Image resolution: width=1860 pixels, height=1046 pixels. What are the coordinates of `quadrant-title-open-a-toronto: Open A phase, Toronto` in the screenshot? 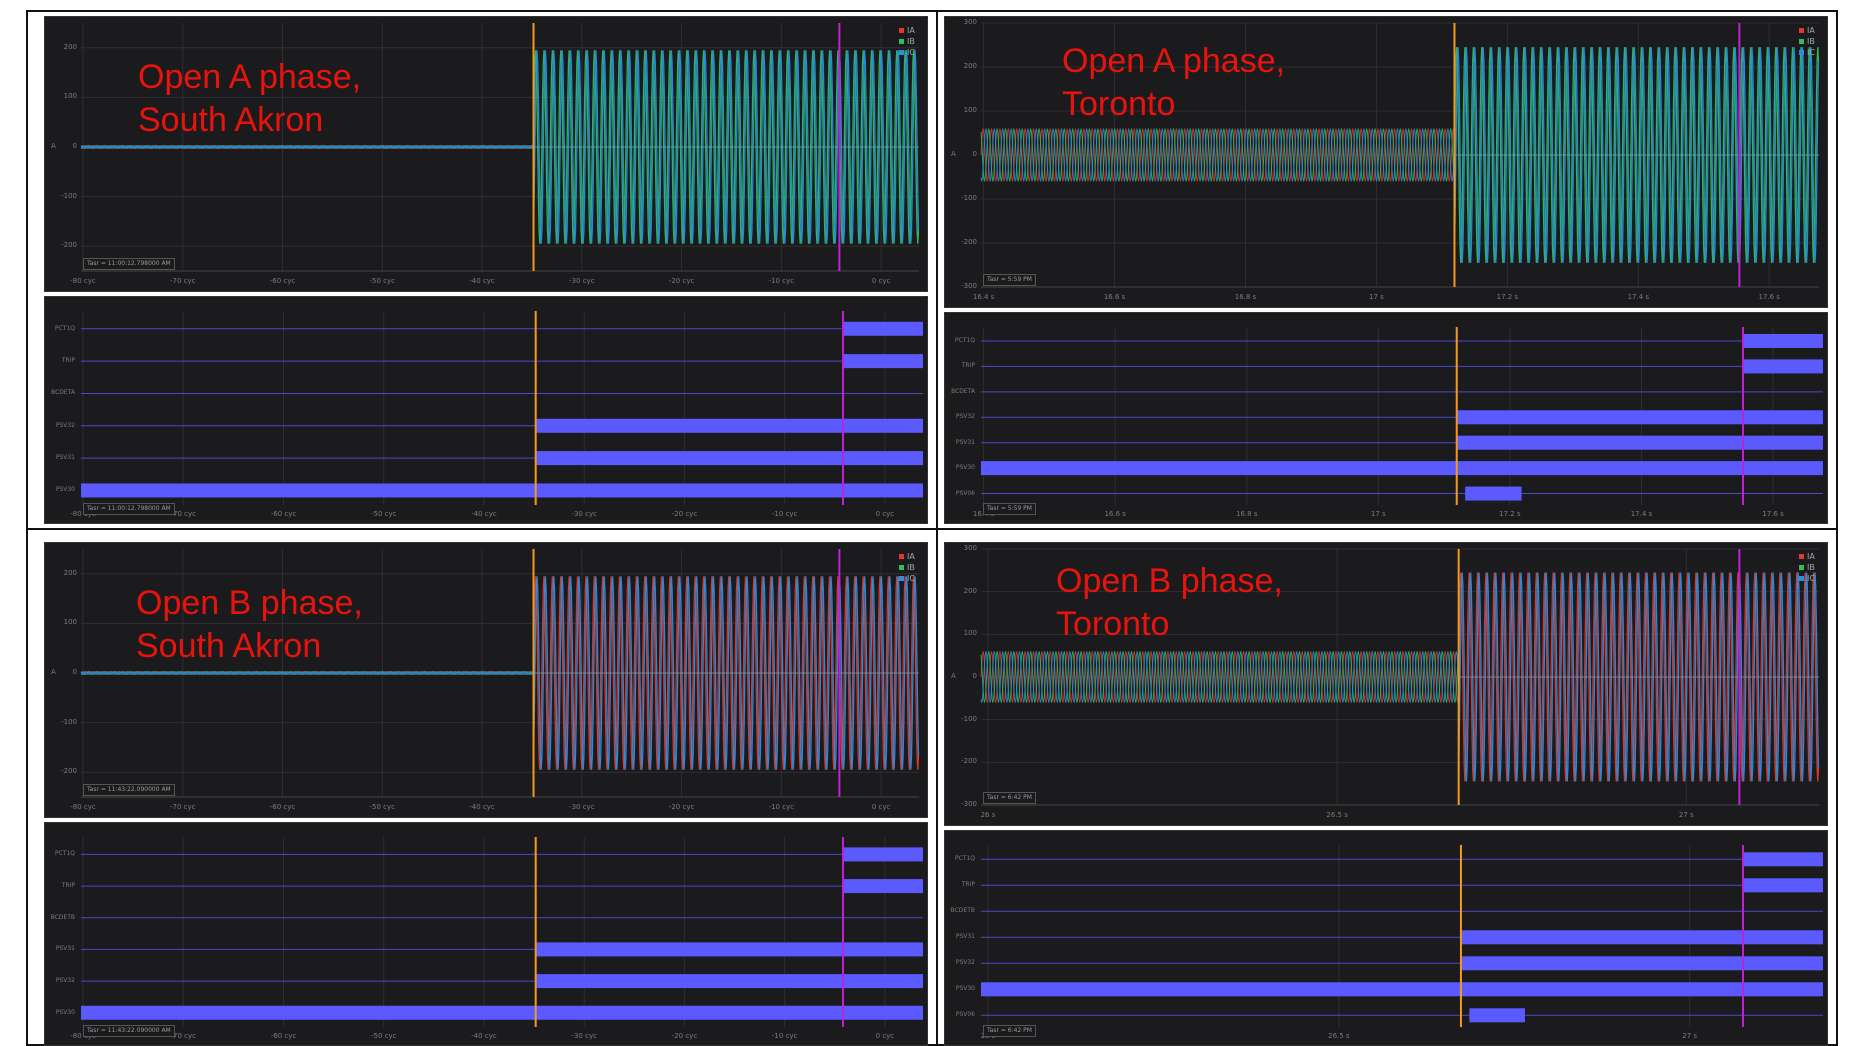 It's located at (1174, 82).